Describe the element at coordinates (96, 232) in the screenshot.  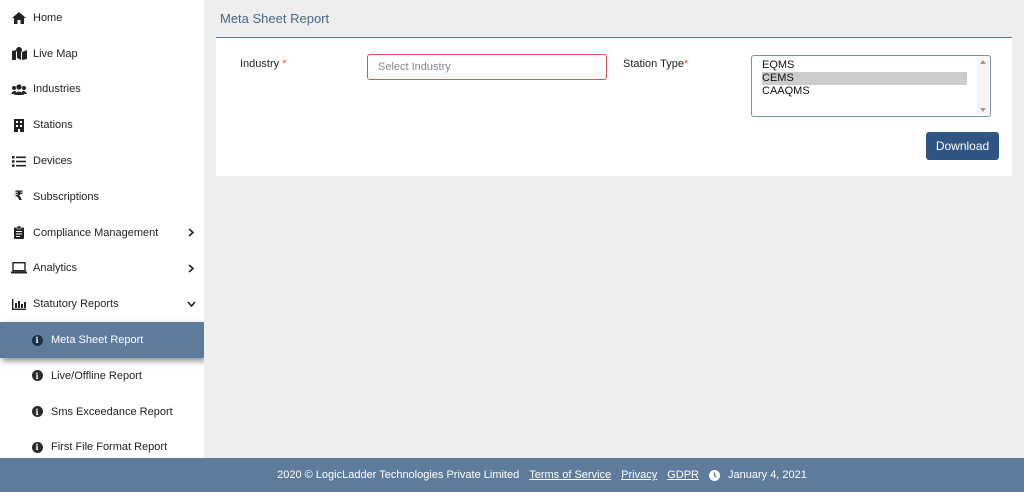
I see `sidebar-item-label: Compliance Management` at that location.